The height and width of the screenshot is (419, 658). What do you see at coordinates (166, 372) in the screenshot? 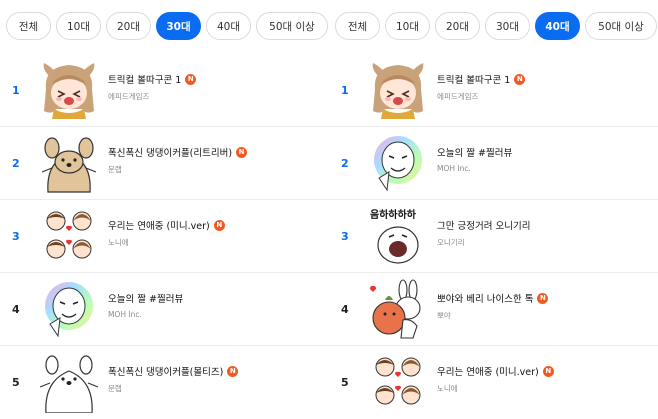
I see `sticker-title: 폭신폭신 댕댕이커플(몰티즈)` at bounding box center [166, 372].